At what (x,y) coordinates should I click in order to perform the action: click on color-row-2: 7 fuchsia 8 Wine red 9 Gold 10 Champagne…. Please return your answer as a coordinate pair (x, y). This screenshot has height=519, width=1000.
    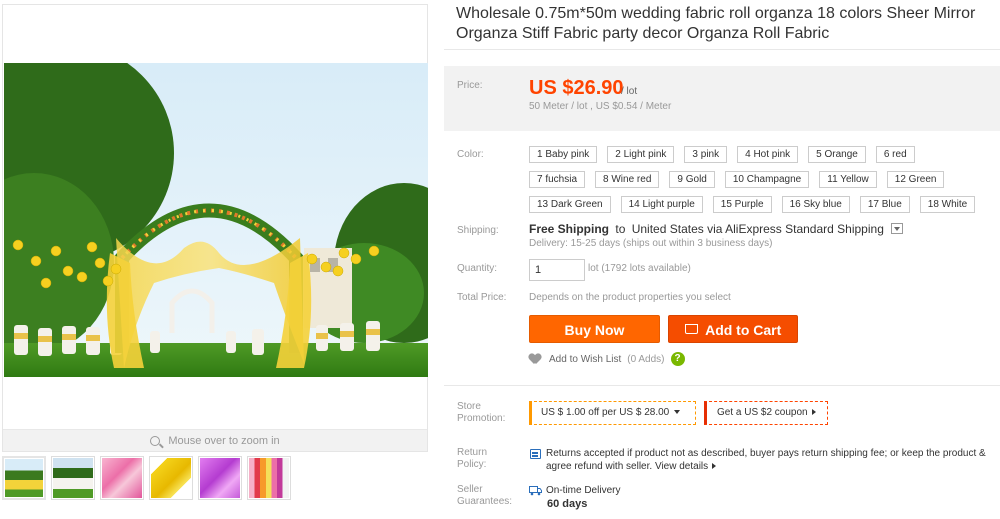
    Looking at the image, I should click on (764, 179).